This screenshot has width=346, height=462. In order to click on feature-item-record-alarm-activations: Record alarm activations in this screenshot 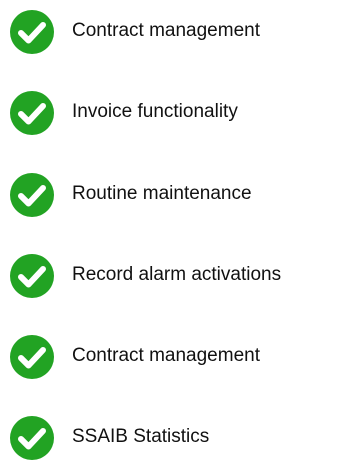, I will do `click(177, 276)`.